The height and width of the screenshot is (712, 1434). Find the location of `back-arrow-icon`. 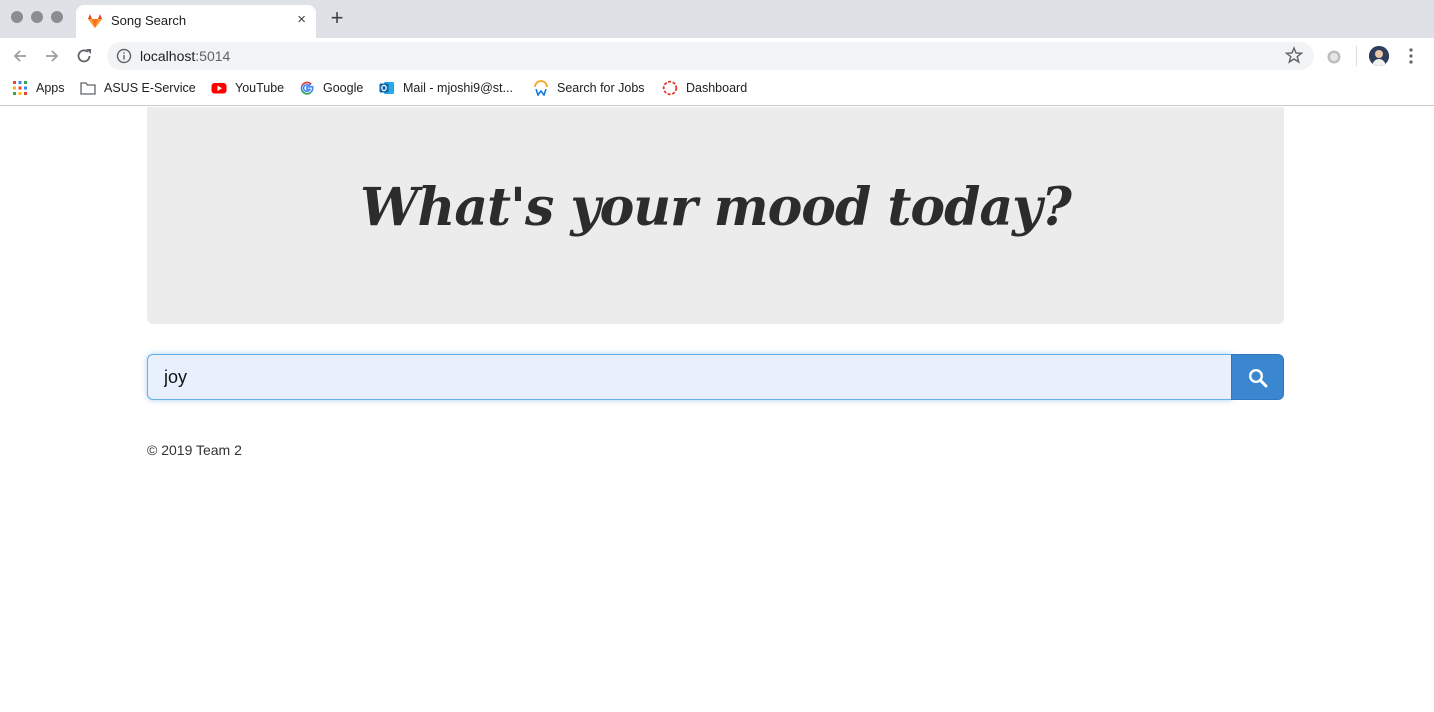

back-arrow-icon is located at coordinates (20, 56).